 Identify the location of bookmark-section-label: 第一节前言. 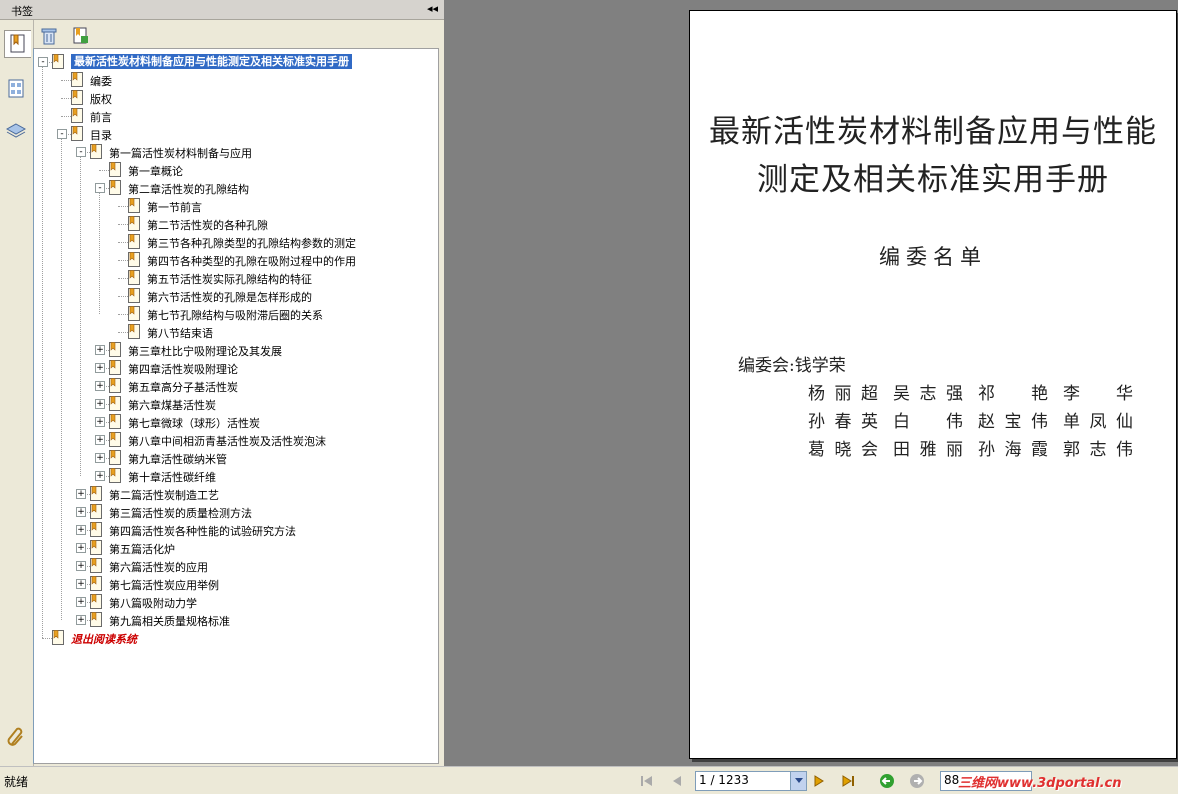
(174, 207).